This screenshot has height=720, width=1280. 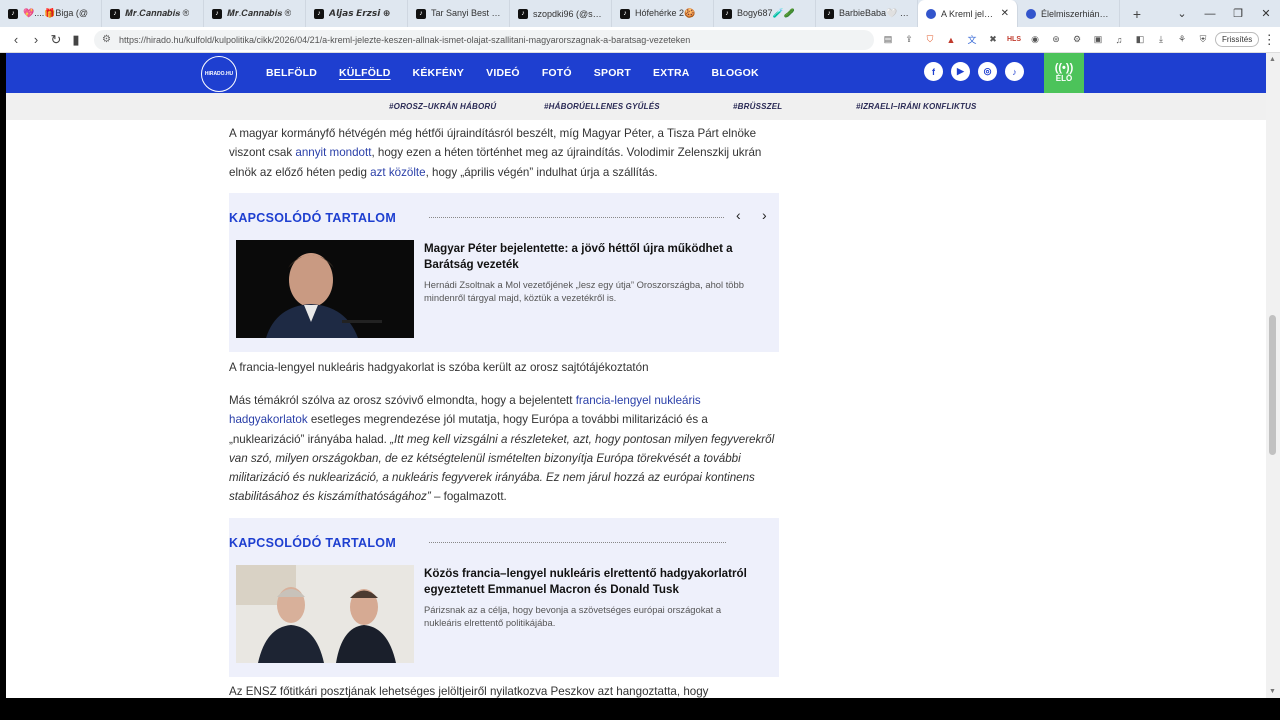 What do you see at coordinates (1272, 59) in the screenshot?
I see `scroll-up-icon: ▲` at bounding box center [1272, 59].